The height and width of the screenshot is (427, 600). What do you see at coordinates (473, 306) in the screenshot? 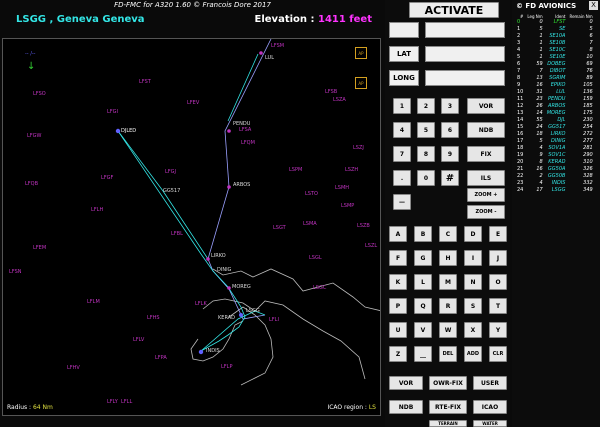
I see `key-s: S` at bounding box center [473, 306].